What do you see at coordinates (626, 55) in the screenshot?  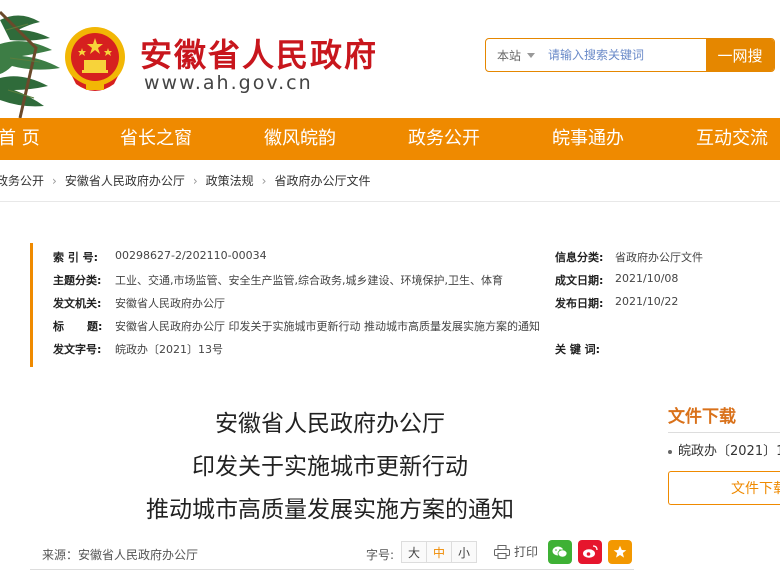 I see `search-input` at bounding box center [626, 55].